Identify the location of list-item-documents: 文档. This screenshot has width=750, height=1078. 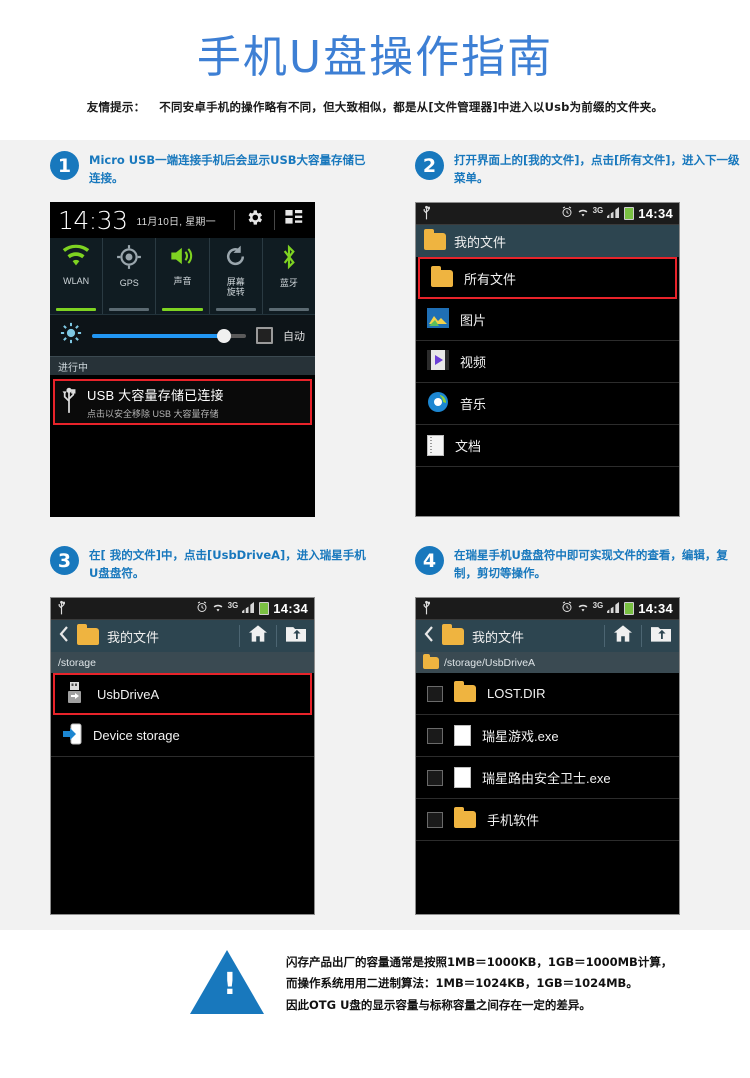
(547, 446).